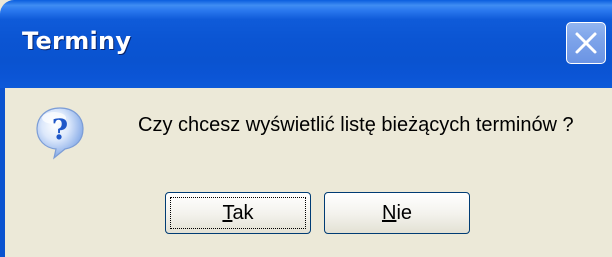 The width and height of the screenshot is (612, 257). I want to click on window-title: Terminy, so click(77, 41).